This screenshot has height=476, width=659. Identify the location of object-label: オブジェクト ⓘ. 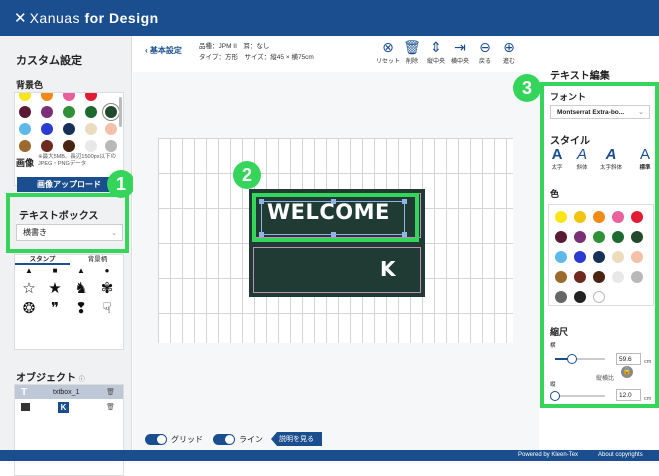
(50, 378).